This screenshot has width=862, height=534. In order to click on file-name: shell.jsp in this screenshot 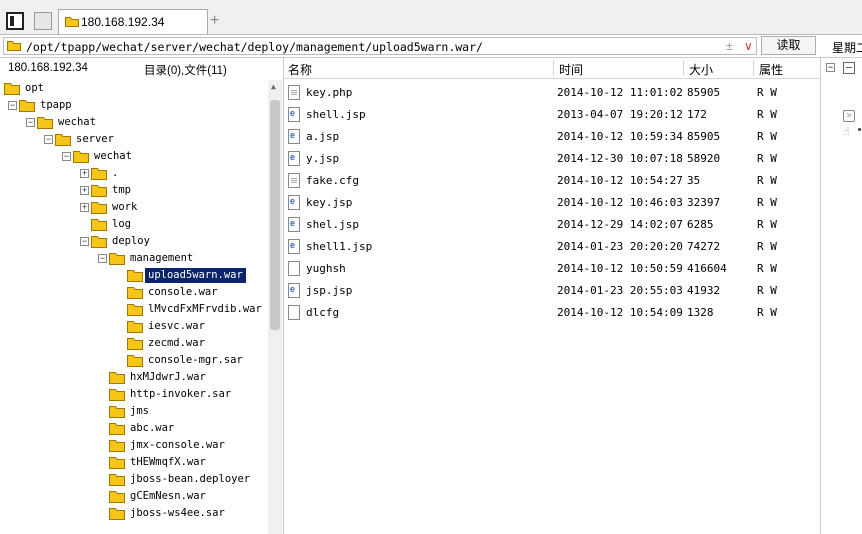, I will do `click(336, 114)`.